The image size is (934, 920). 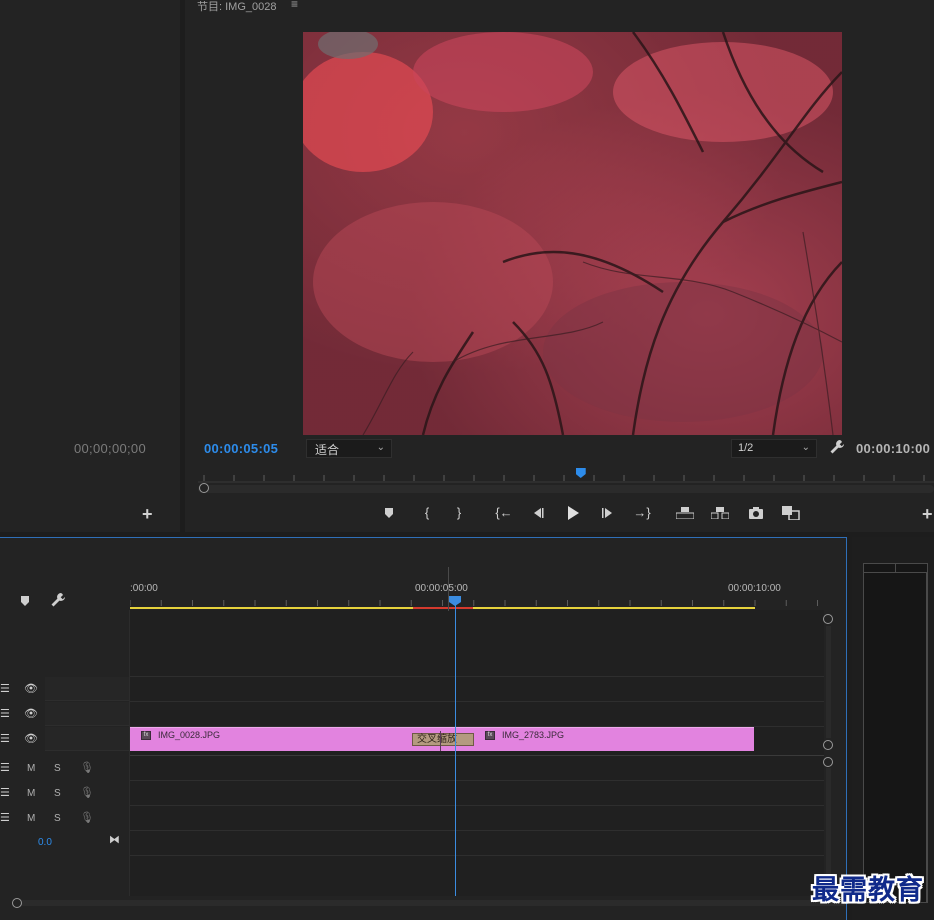 What do you see at coordinates (327, 450) in the screenshot?
I see `fit-select-value: 适合` at bounding box center [327, 450].